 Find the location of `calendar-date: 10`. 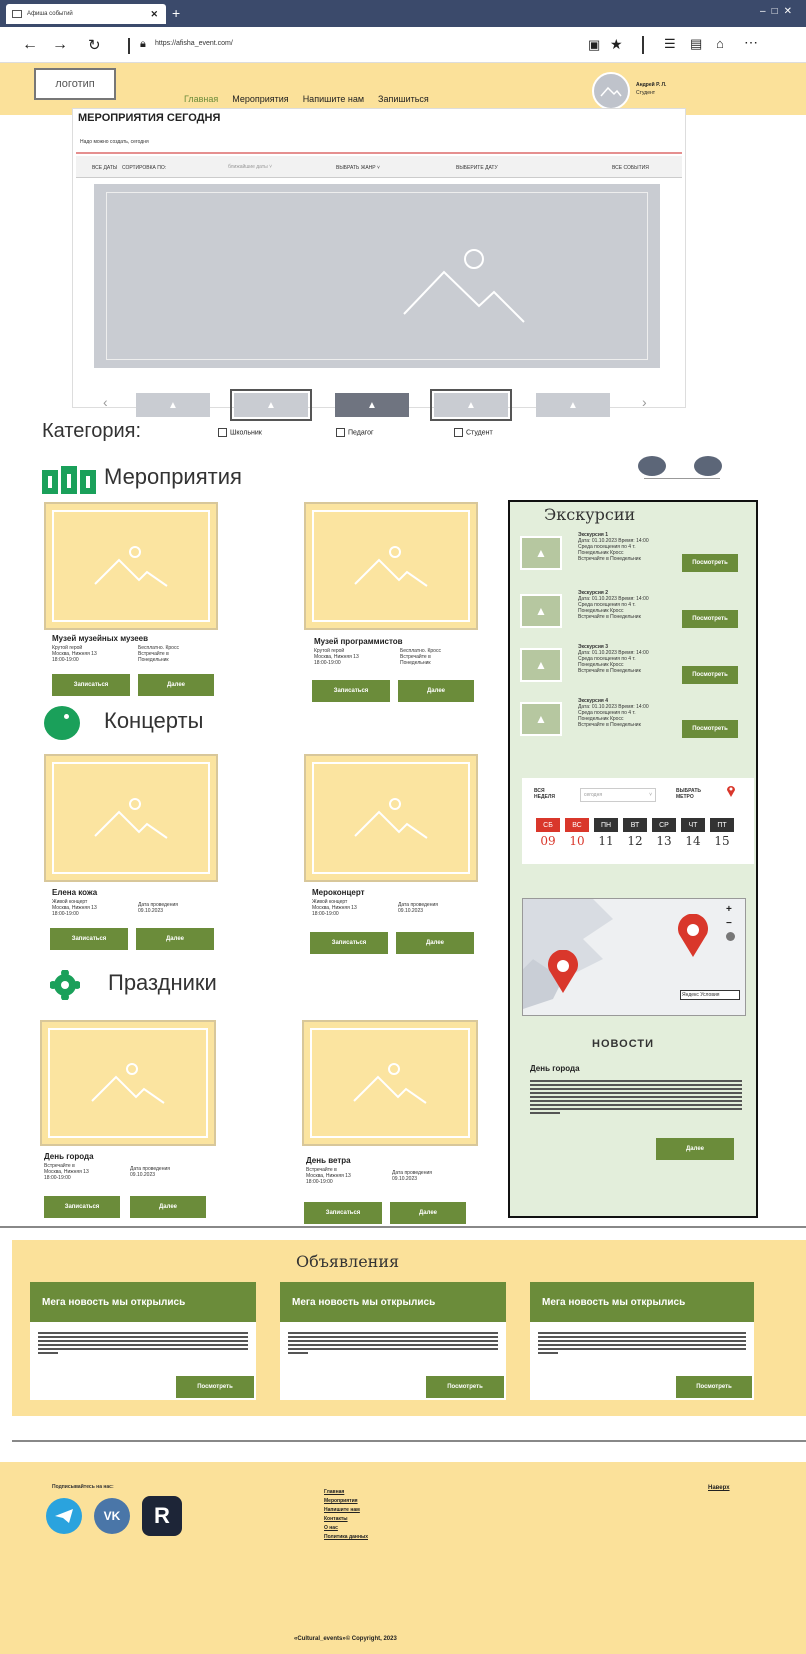

calendar-date: 10 is located at coordinates (577, 841).